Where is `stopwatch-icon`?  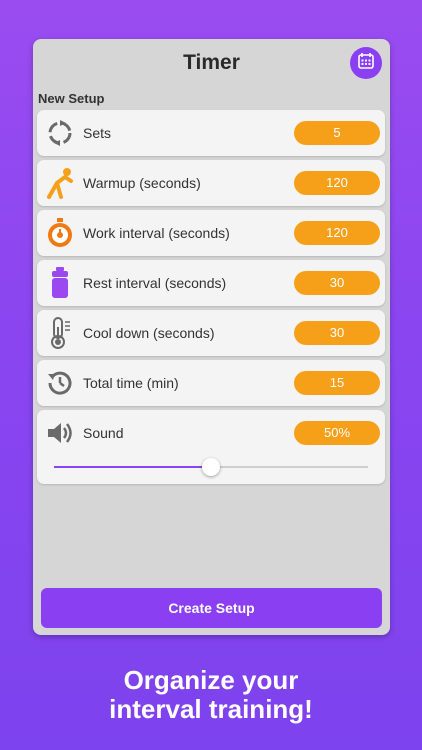 stopwatch-icon is located at coordinates (60, 233).